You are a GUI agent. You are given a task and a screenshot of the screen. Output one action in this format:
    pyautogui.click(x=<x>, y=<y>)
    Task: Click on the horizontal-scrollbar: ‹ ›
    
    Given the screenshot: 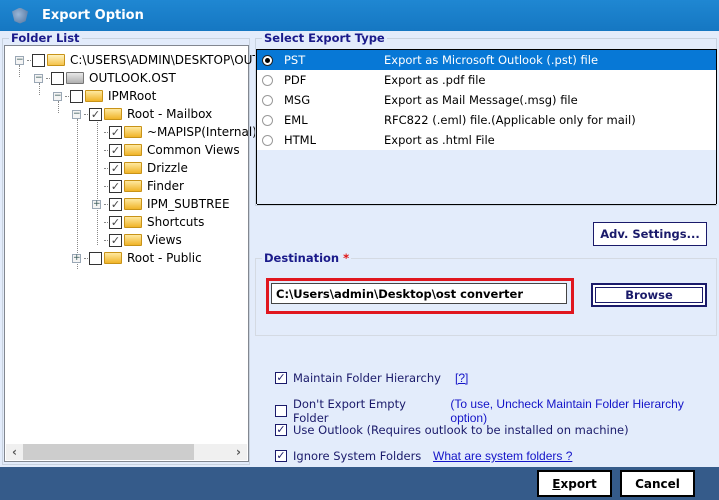 What is the action you would take?
    pyautogui.click(x=126, y=452)
    